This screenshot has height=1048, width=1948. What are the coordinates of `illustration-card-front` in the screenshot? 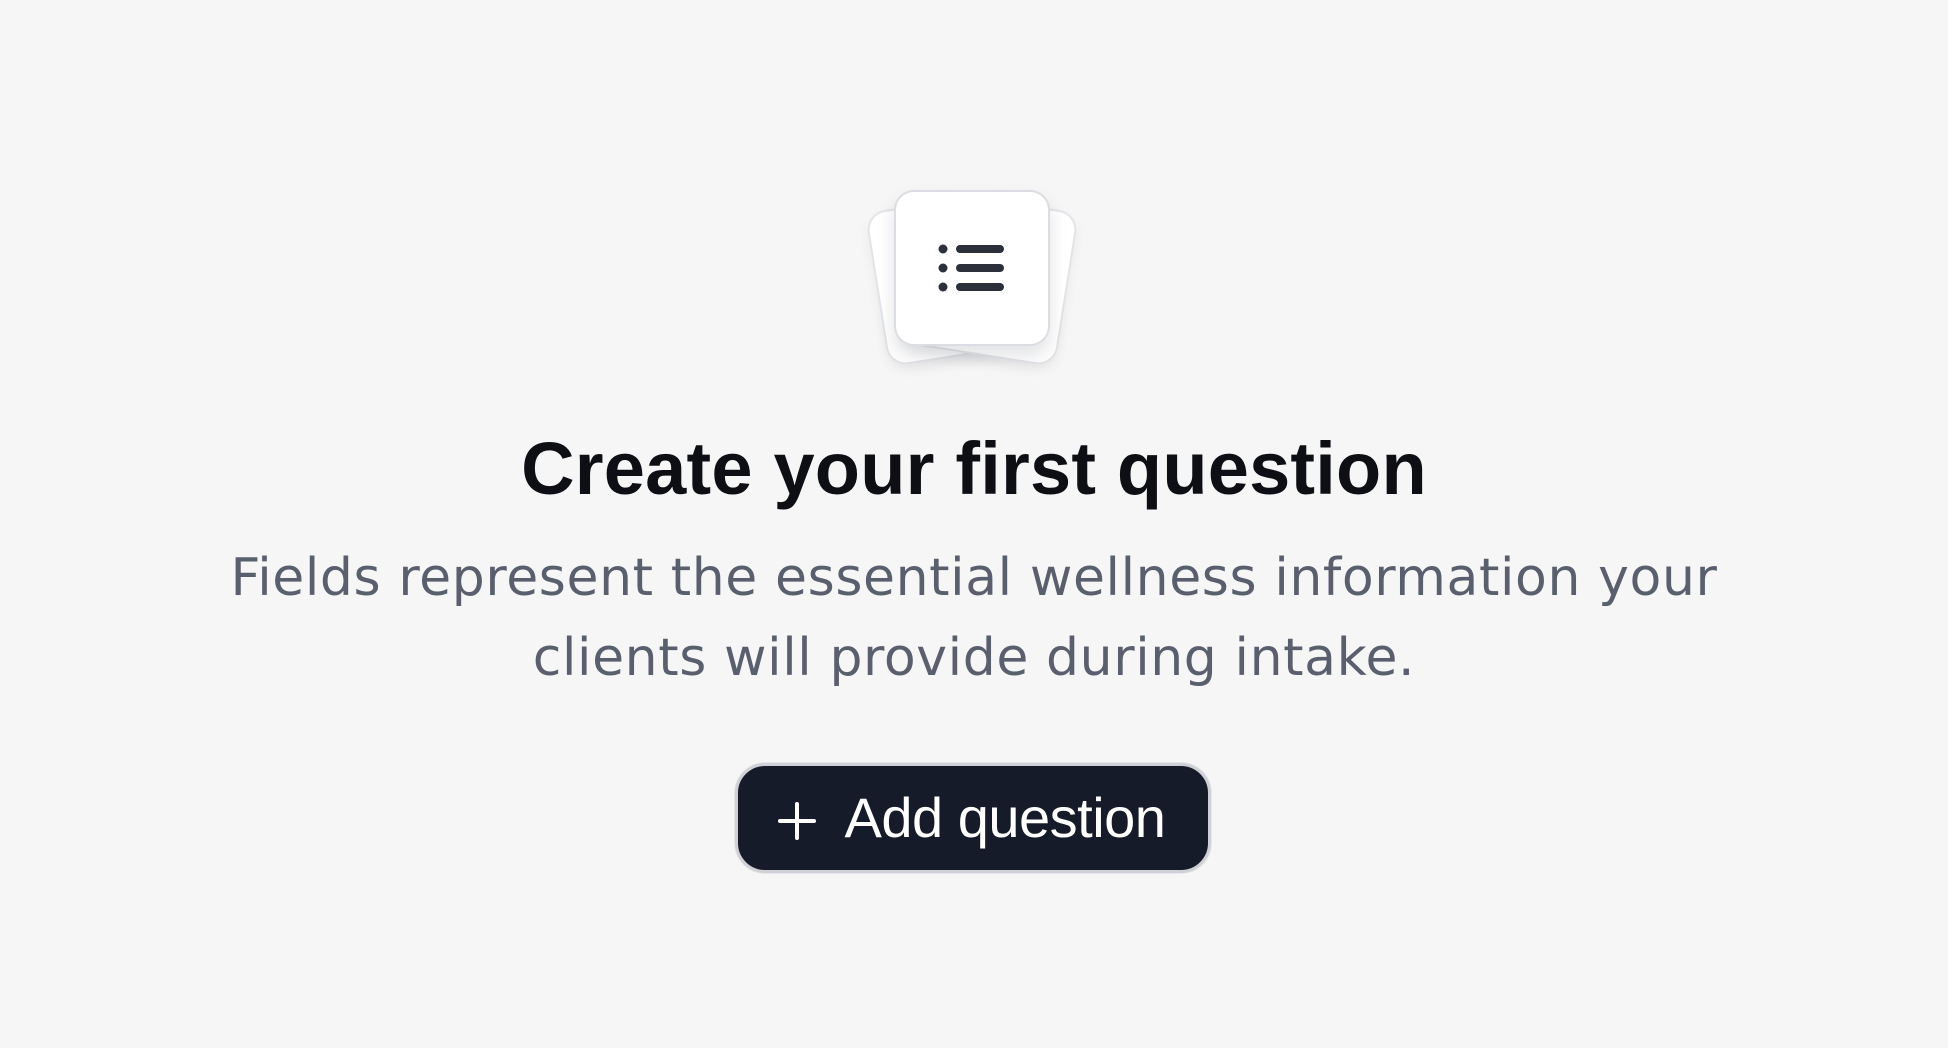 It's located at (972, 268).